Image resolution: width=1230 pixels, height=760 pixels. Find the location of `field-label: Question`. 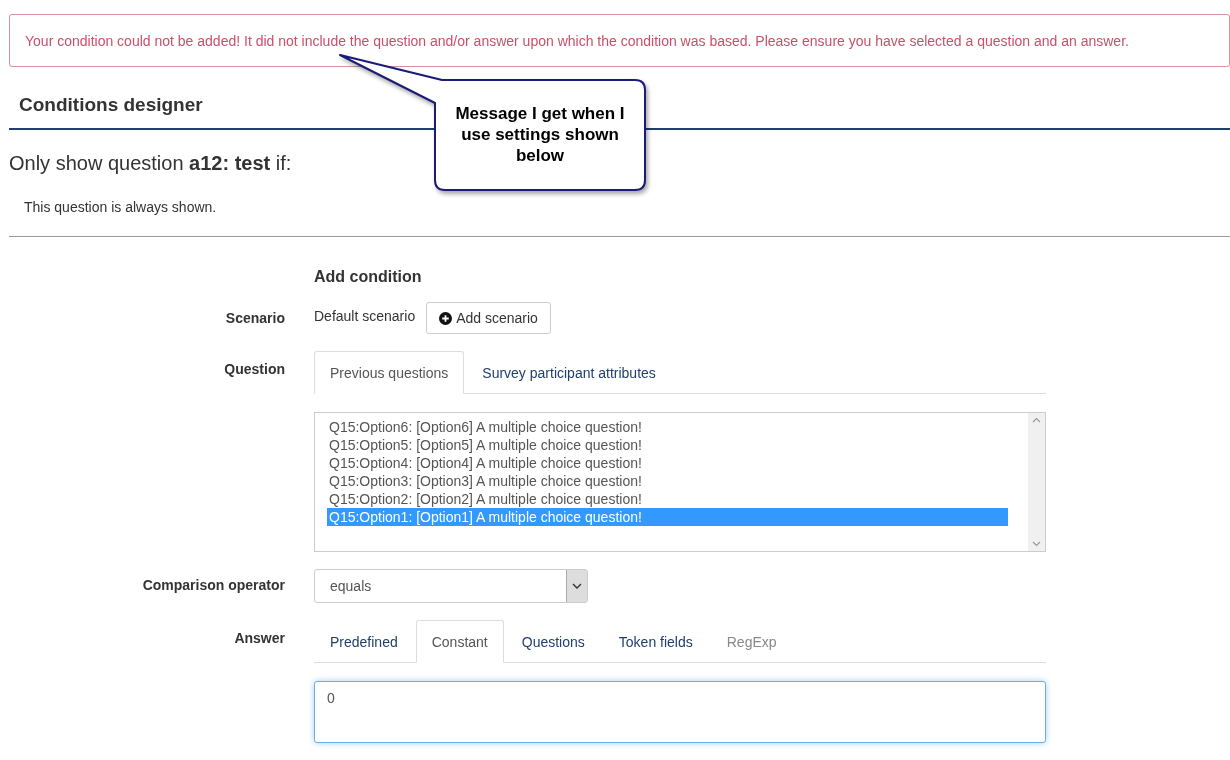

field-label: Question is located at coordinates (254, 369).